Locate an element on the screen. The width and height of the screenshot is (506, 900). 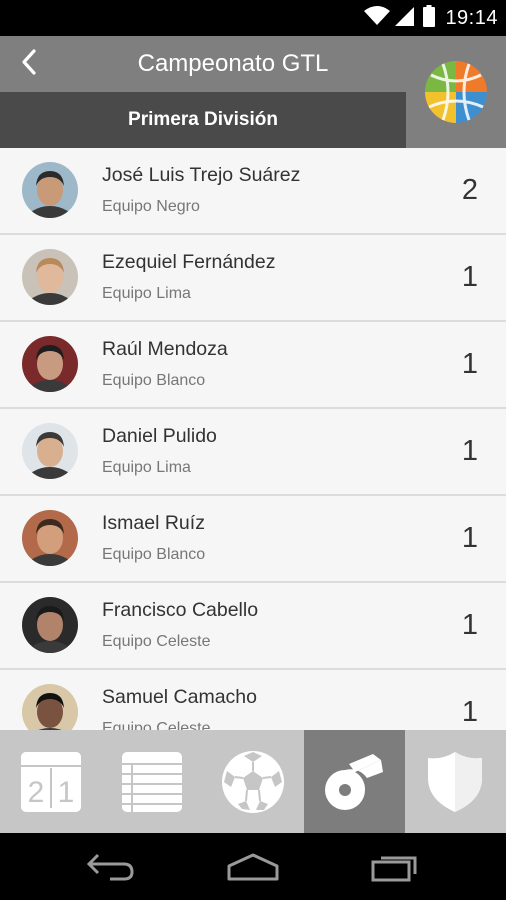
svg-text: 2 is located at coordinates (35, 792).